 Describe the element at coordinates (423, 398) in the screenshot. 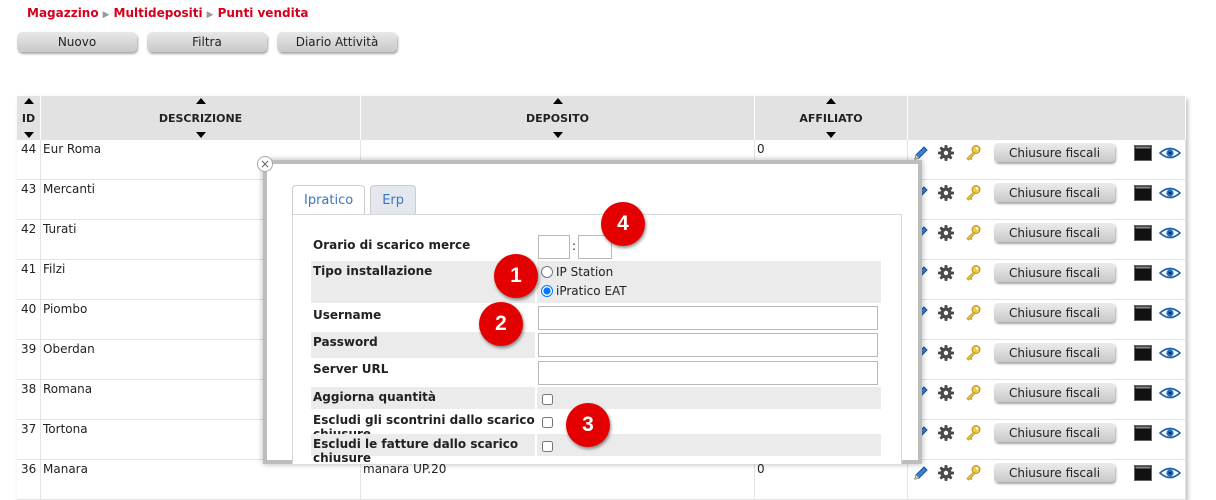

I see `aggiorna-quantita-label: Aggiorna quantità` at that location.